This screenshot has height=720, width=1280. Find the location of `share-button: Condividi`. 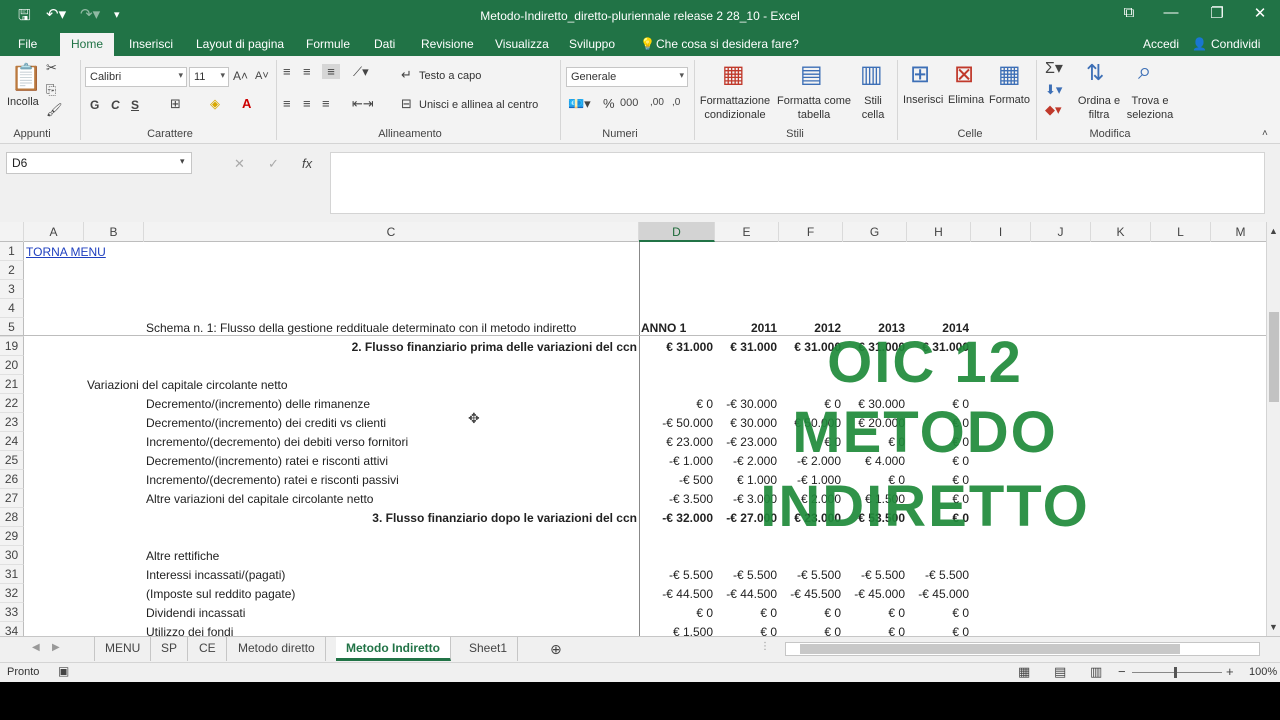

share-button: Condividi is located at coordinates (1235, 44).